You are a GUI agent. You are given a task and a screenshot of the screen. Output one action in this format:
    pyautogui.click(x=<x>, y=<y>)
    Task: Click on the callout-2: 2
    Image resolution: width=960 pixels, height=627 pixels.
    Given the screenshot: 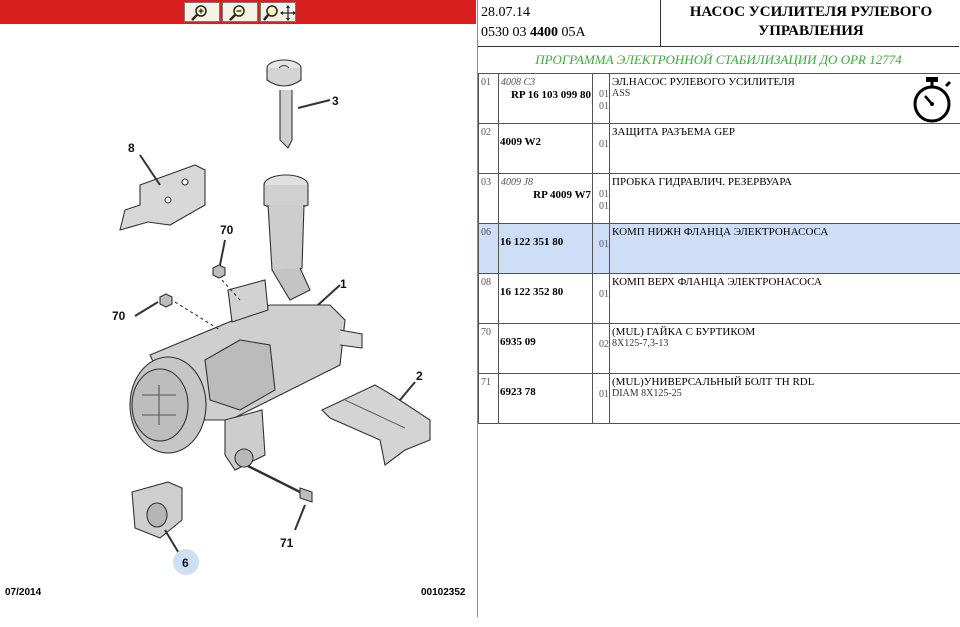 What is the action you would take?
    pyautogui.click(x=419, y=376)
    